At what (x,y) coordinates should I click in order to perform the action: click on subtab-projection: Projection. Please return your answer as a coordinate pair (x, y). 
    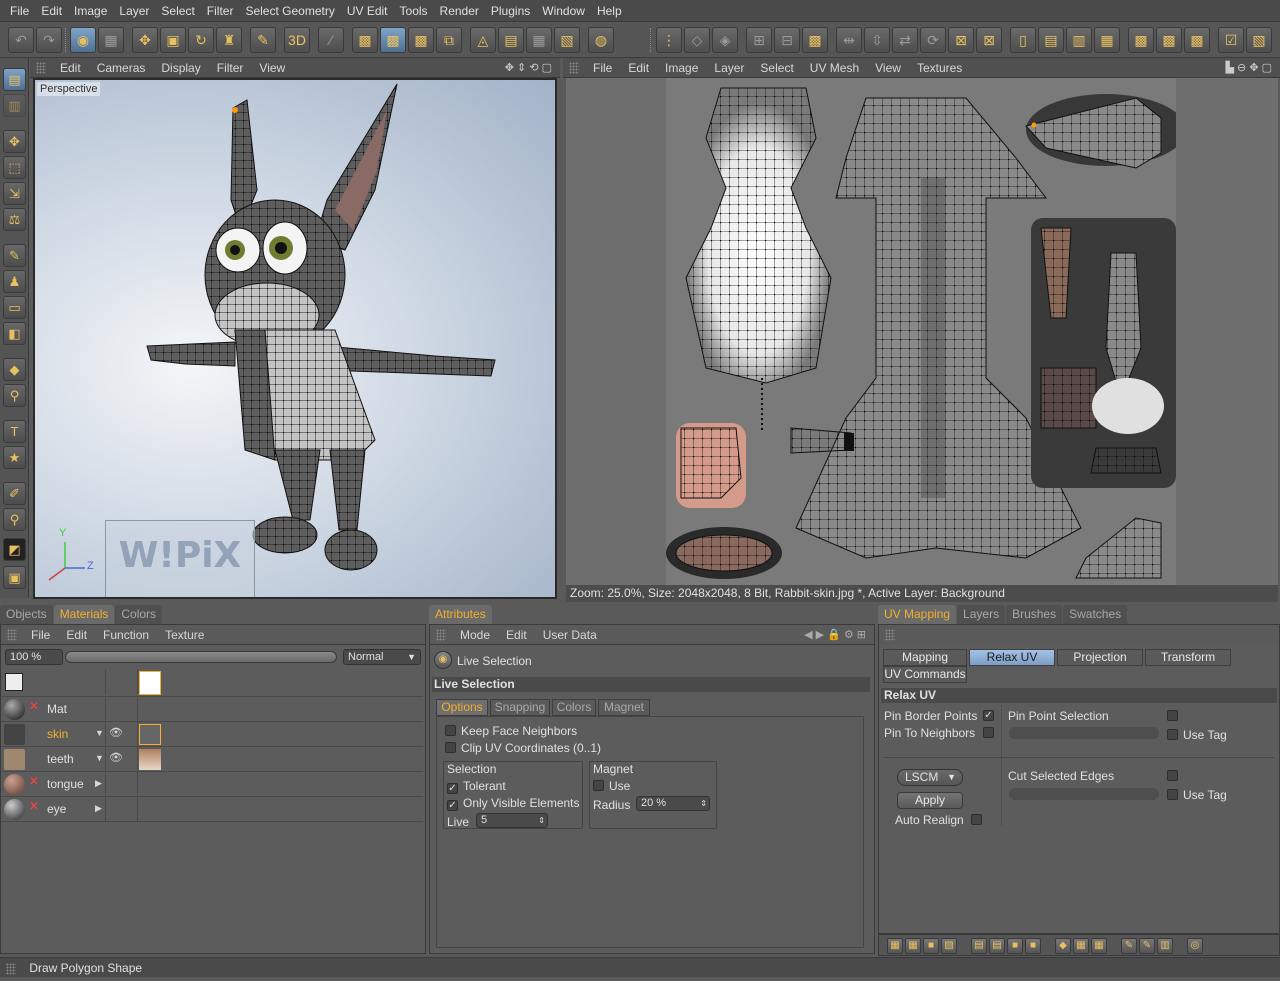
    Looking at the image, I should click on (1100, 657).